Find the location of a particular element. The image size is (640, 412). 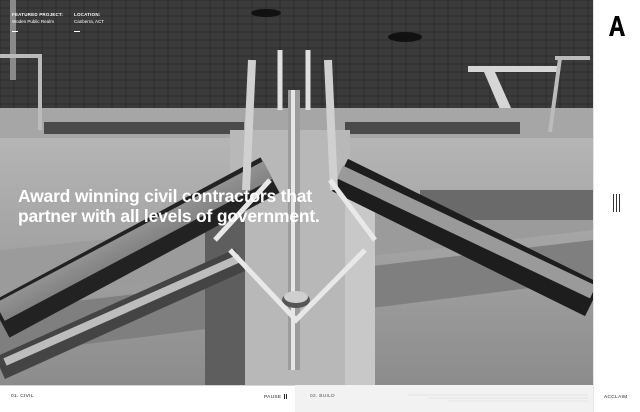

location-value: Canberra, ACT is located at coordinates (89, 21).